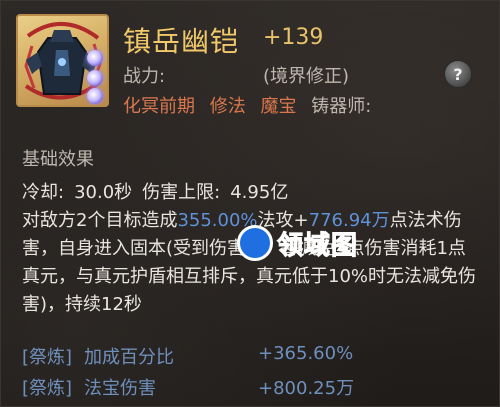 The height and width of the screenshot is (407, 500). I want to click on watermark-text: 领域图, so click(317, 245).